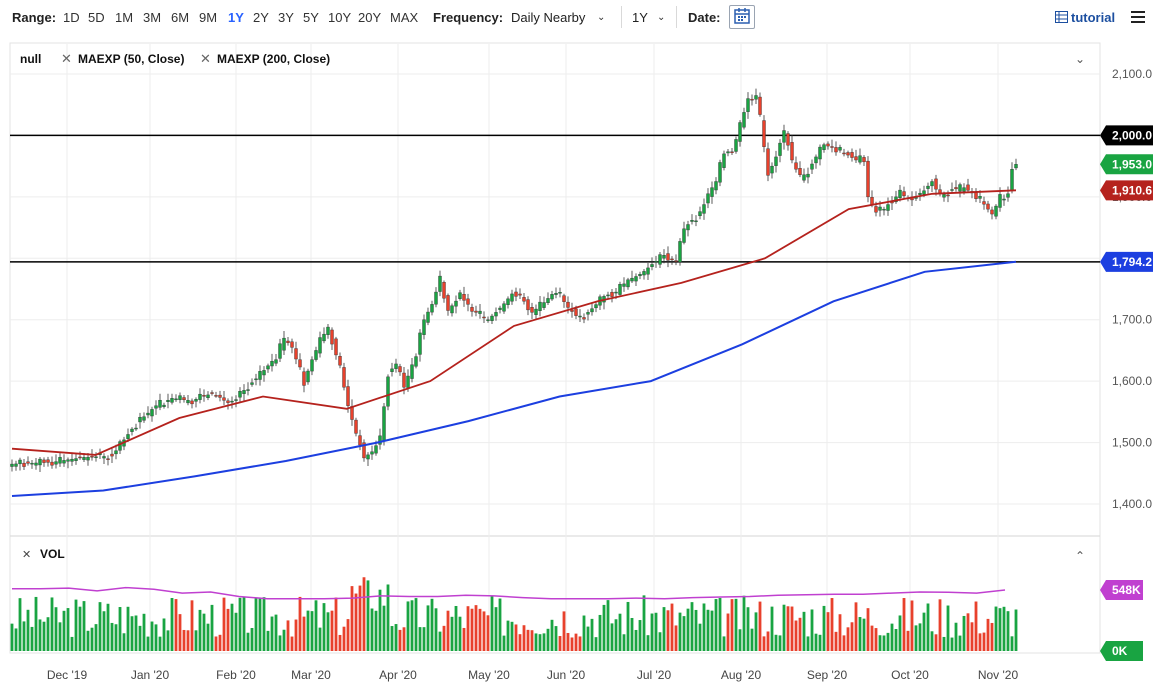 Image resolution: width=1153 pixels, height=688 pixels. I want to click on y-tick-label: 2,100.0, so click(1132, 74).